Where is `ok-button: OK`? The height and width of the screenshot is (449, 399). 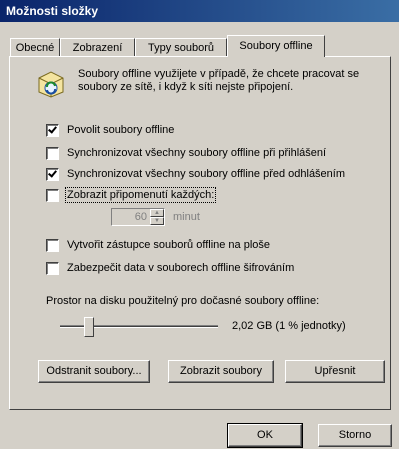 ok-button: OK is located at coordinates (265, 435).